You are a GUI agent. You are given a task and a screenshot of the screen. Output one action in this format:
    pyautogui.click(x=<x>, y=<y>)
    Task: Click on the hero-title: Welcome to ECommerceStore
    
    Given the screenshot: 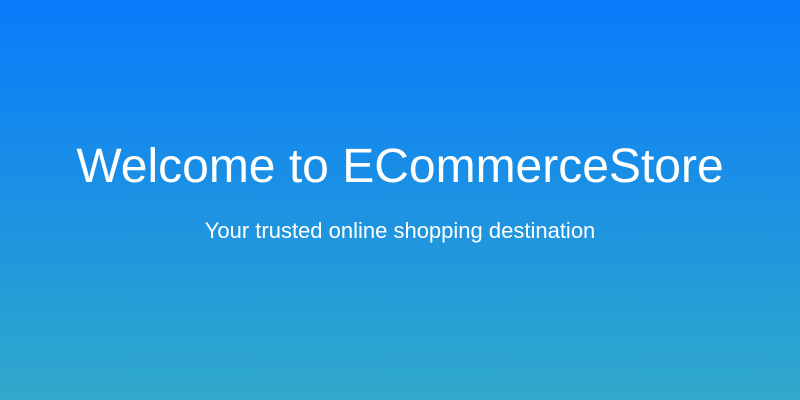 What is the action you would take?
    pyautogui.click(x=400, y=166)
    